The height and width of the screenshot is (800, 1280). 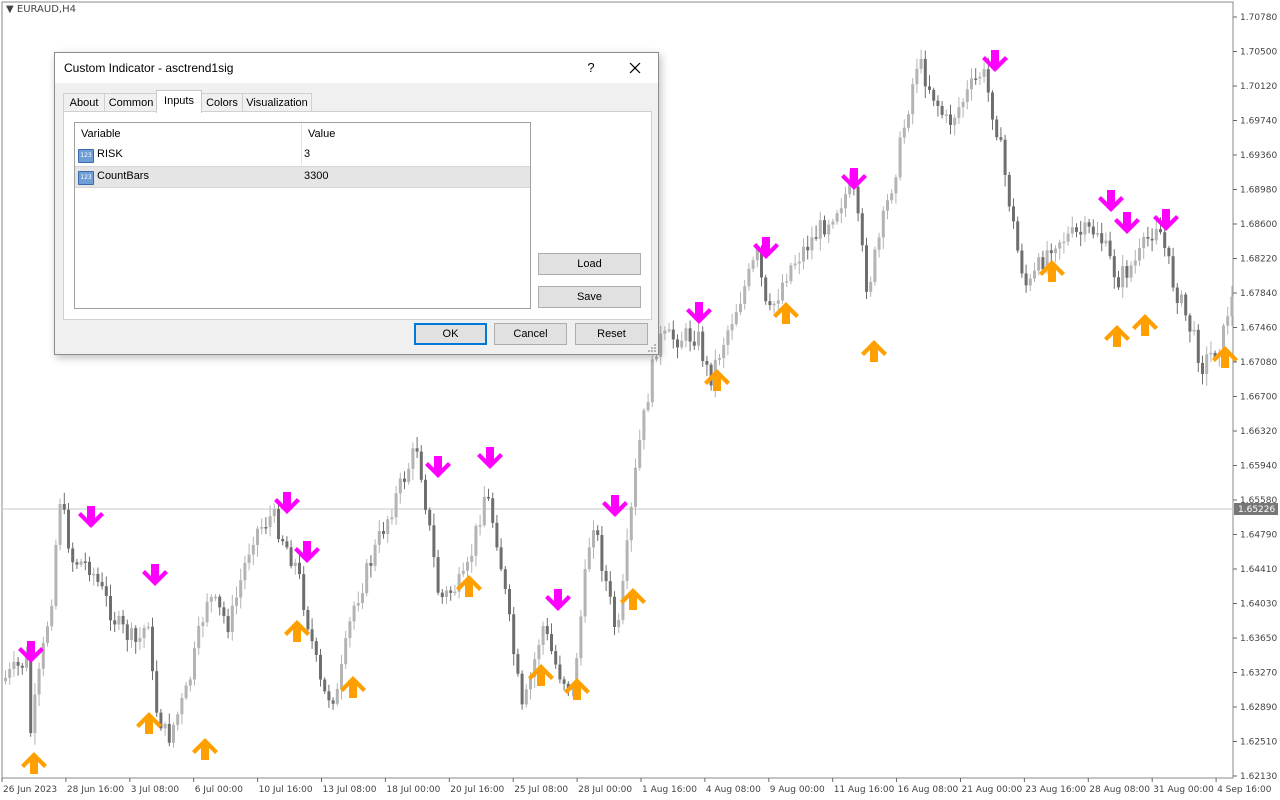 What do you see at coordinates (1258, 225) in the screenshot?
I see `price-tick-label: 1.68600` at bounding box center [1258, 225].